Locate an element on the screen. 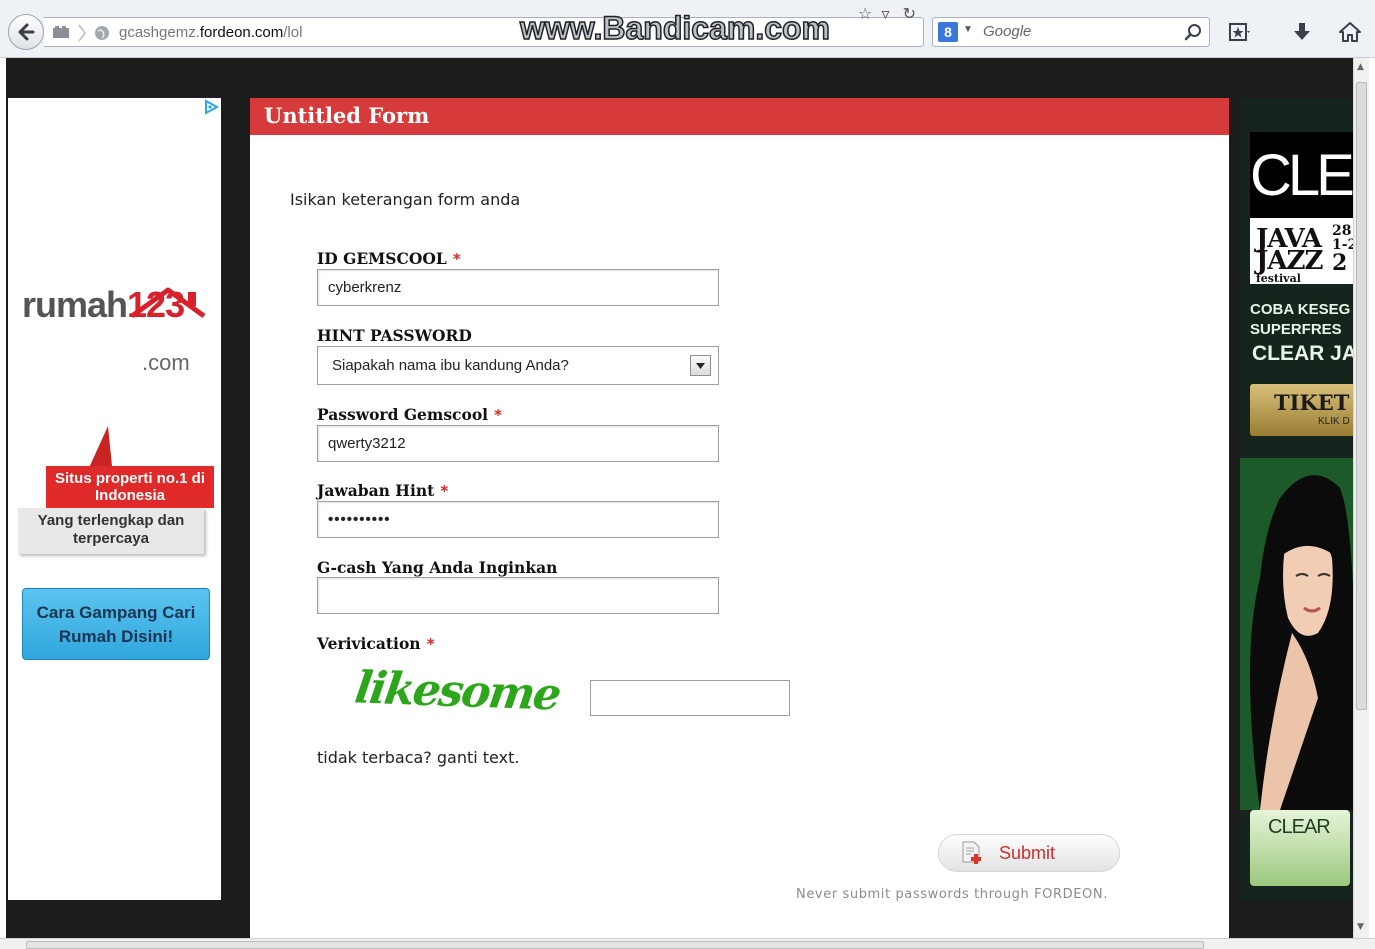 This screenshot has height=949, width=1375. scroll-down-icon: ▼ is located at coordinates (1360, 927).